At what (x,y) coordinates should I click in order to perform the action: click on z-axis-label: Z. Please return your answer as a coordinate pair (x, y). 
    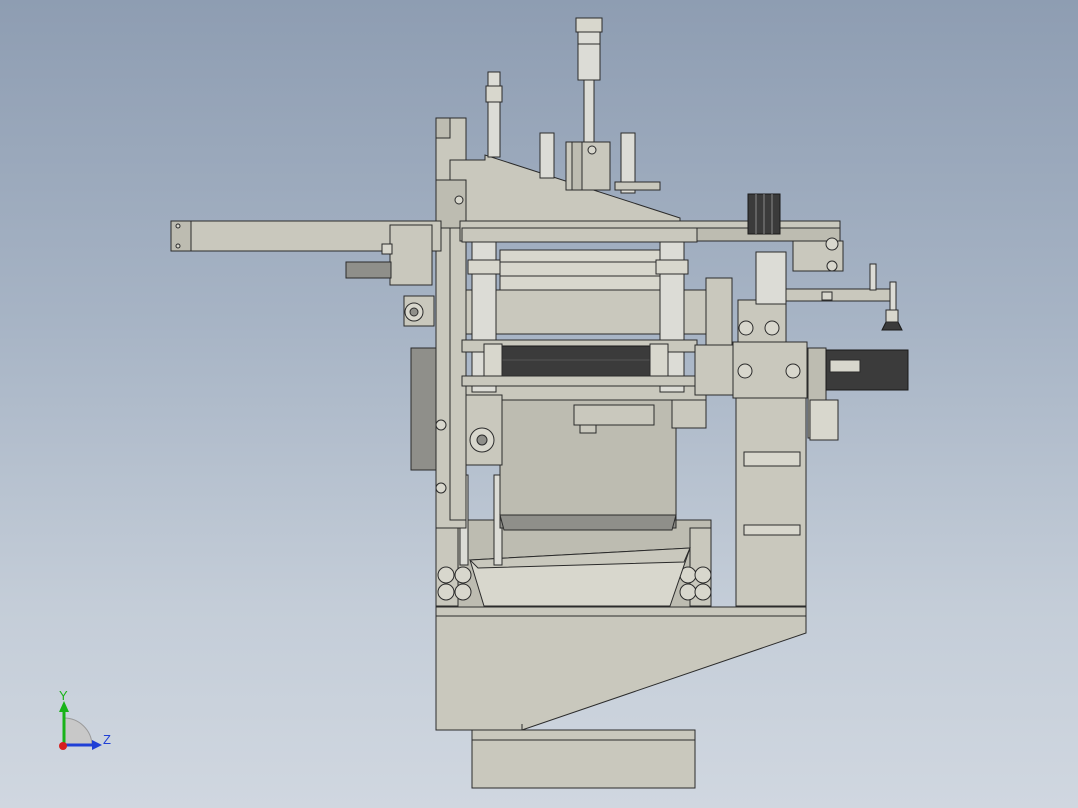
    Looking at the image, I should click on (107, 739).